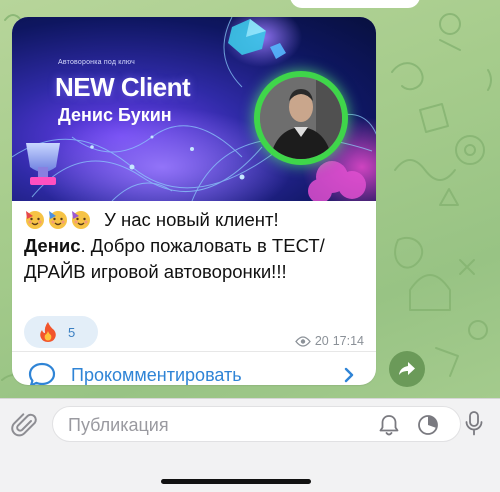 The image size is (500, 492). Describe the element at coordinates (155, 271) in the screenshot. I see `message-line-3: ДРАЙВ игровой автоворонки!!!` at that location.